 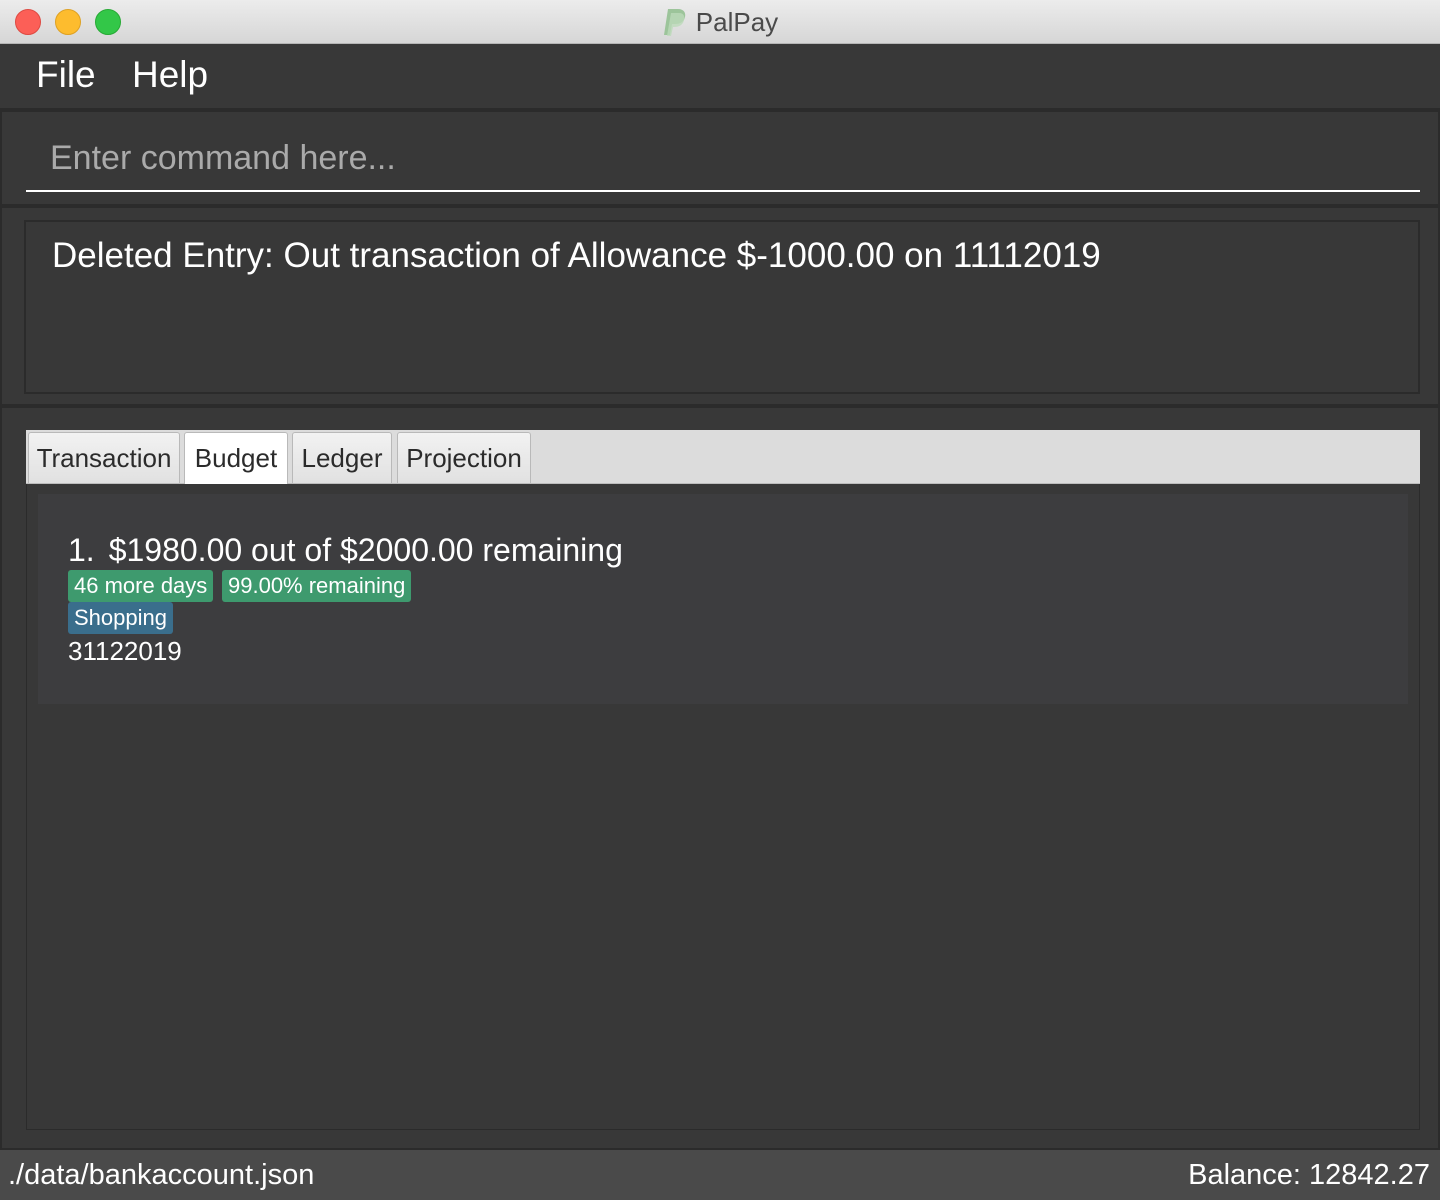 What do you see at coordinates (66, 75) in the screenshot?
I see `menu-file: File` at bounding box center [66, 75].